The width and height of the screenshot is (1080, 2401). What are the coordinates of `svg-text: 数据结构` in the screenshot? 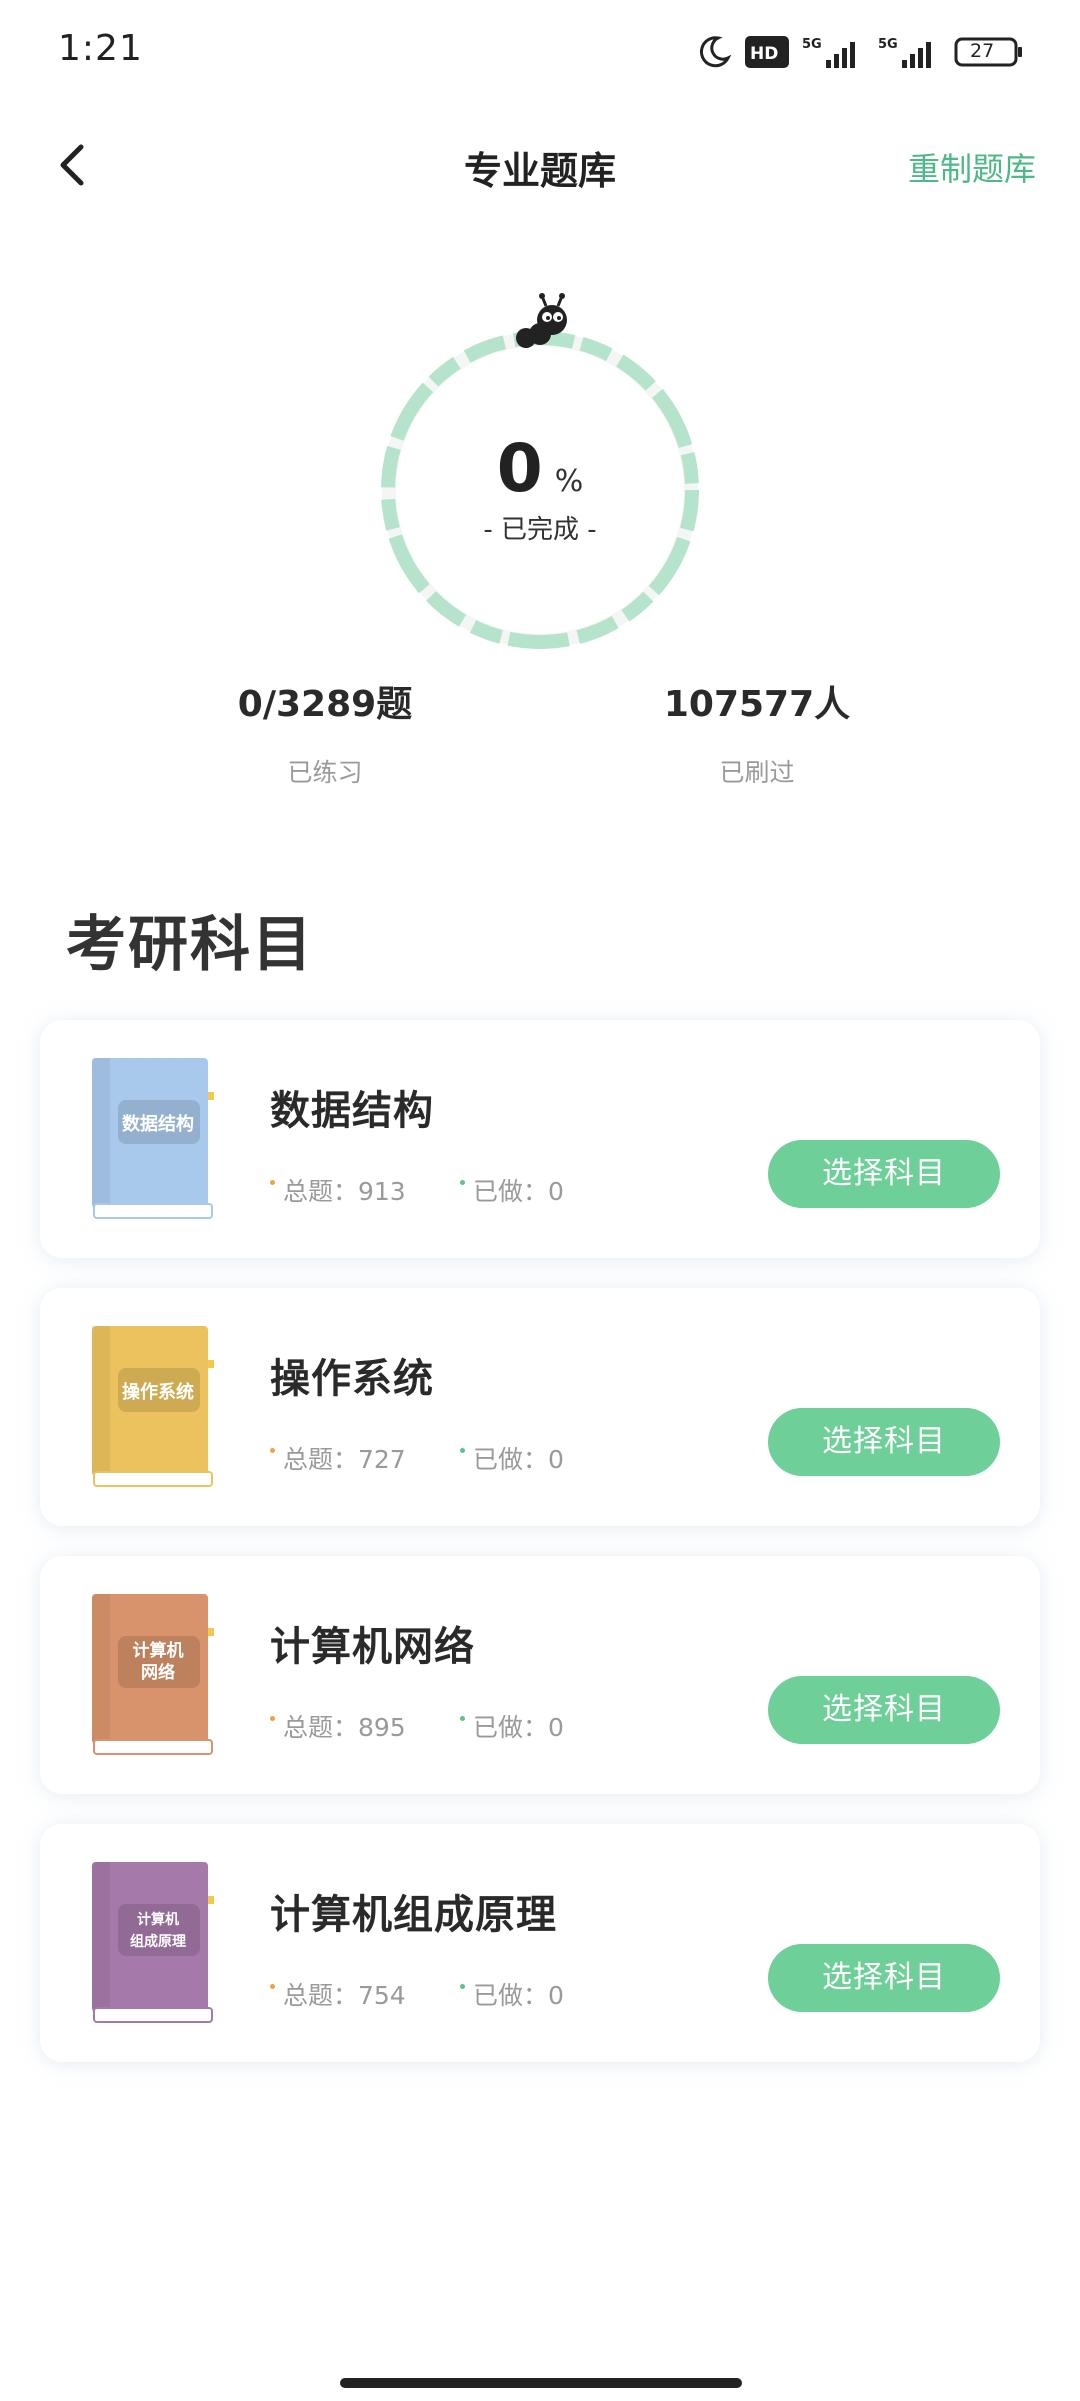 It's located at (158, 1124).